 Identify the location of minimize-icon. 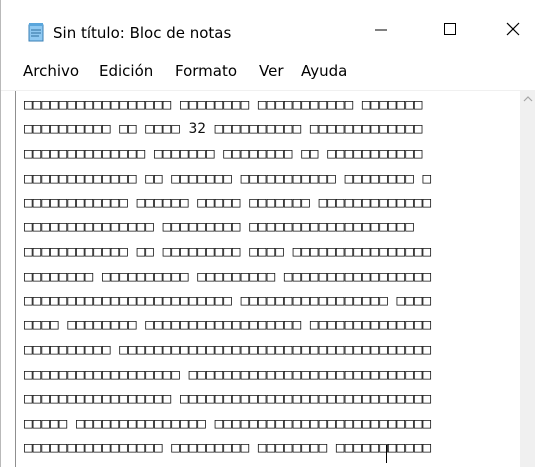
(381, 30).